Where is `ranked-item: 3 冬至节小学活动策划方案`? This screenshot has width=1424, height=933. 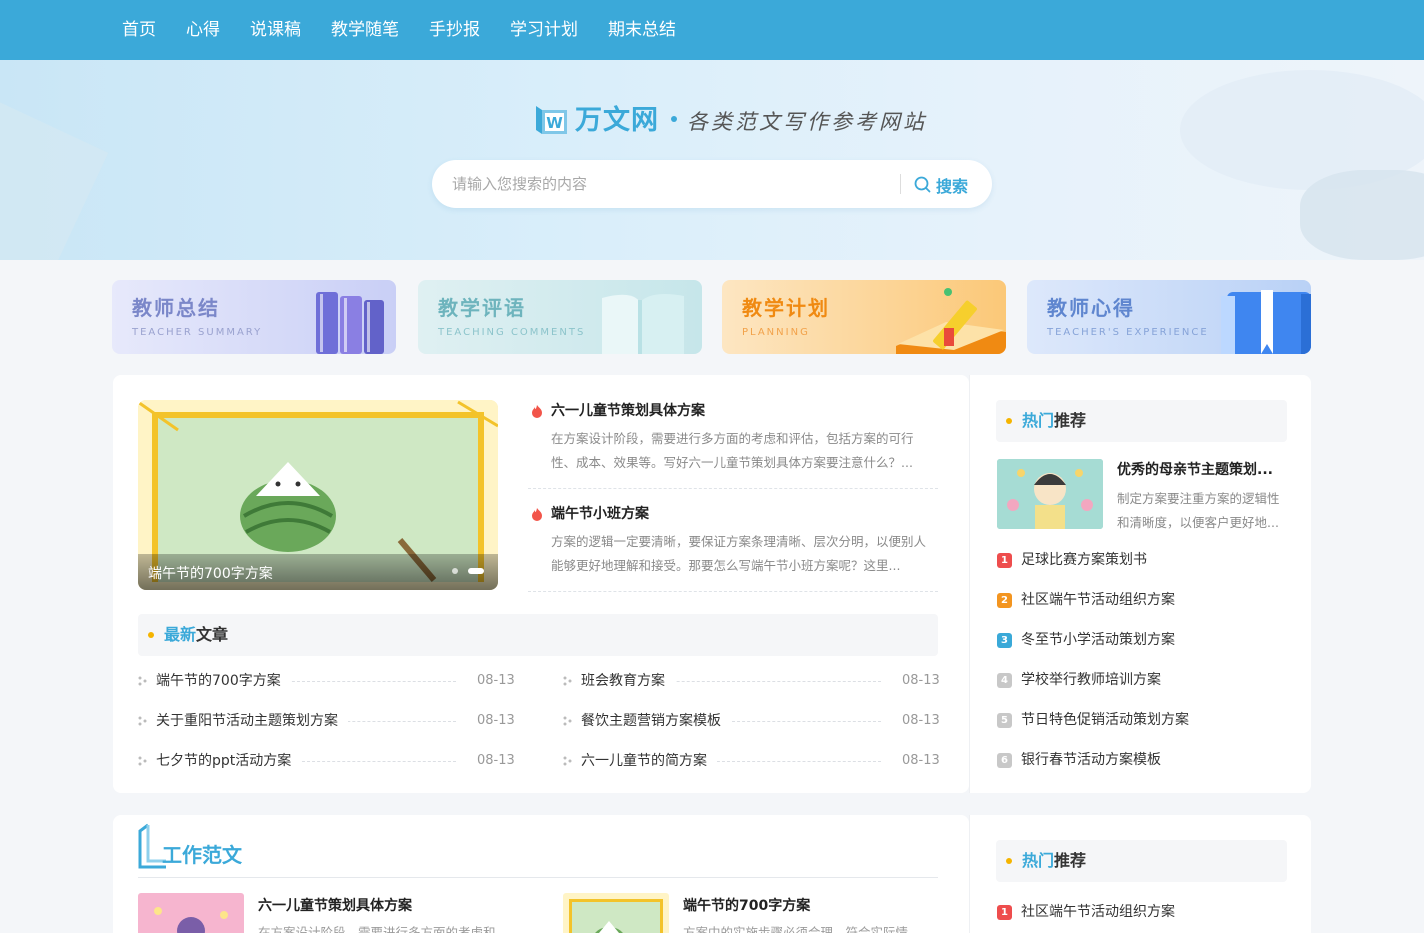
ranked-item: 3 冬至节小学活动策划方案 is located at coordinates (1137, 640).